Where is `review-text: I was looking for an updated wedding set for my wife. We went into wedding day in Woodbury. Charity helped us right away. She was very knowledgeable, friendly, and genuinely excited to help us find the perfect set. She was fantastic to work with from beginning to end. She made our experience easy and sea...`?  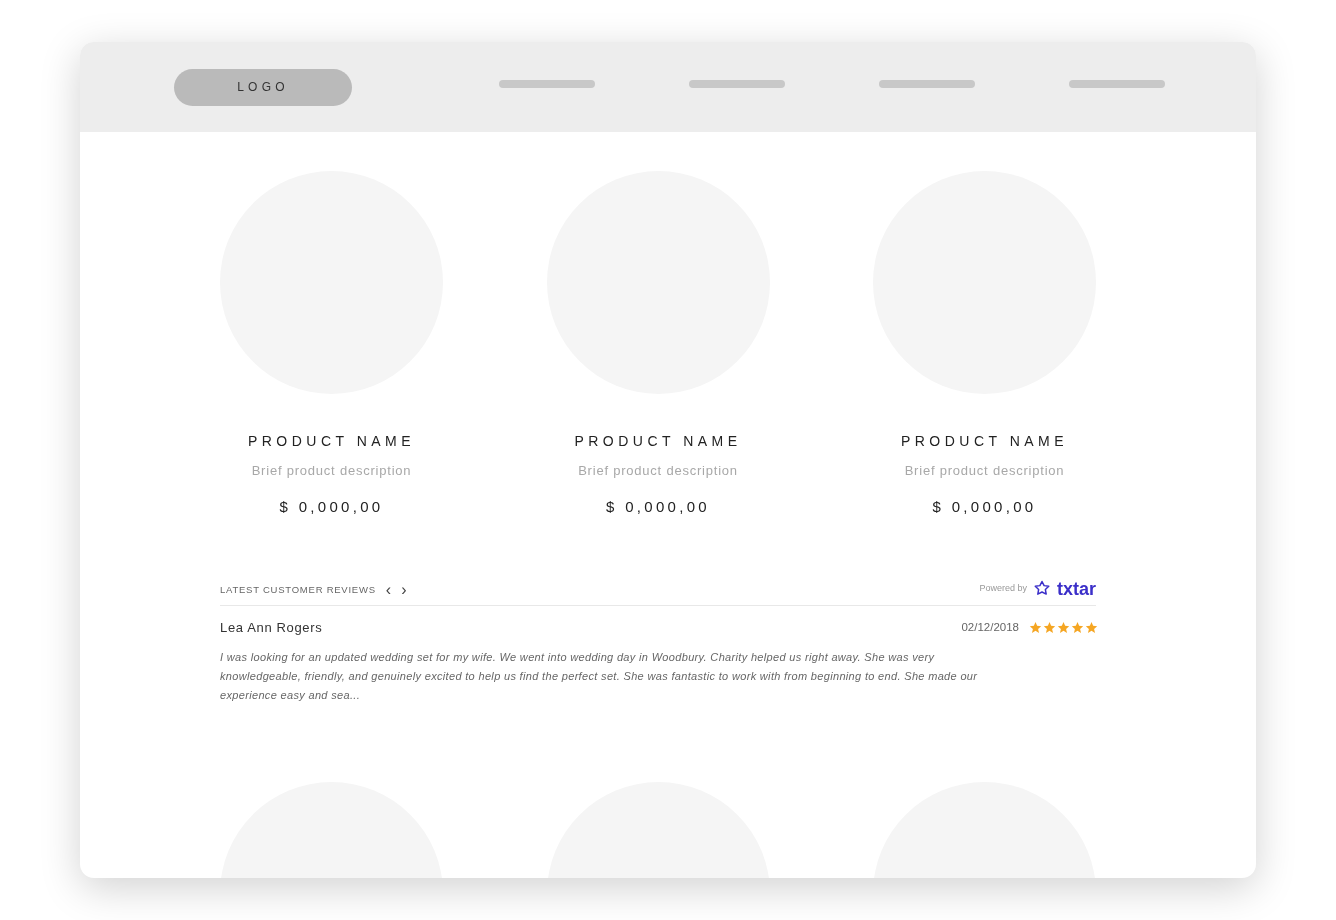 review-text: I was looking for an updated wedding set for my wife. We went into wedding day in Woodbury. Charity helped us right away. She was very knowledgeable, friendly, and genuinely excited to help us find the perfect set. She was fantastic to work with from beginning to end. She made our experience easy and sea... is located at coordinates (599, 676).